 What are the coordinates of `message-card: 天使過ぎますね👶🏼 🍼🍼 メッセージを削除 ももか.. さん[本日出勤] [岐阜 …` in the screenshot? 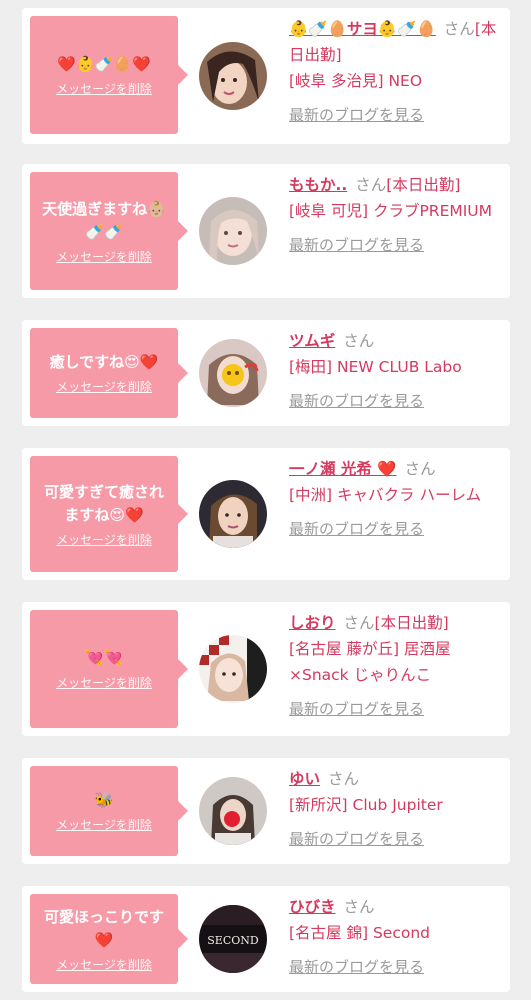 It's located at (266, 231).